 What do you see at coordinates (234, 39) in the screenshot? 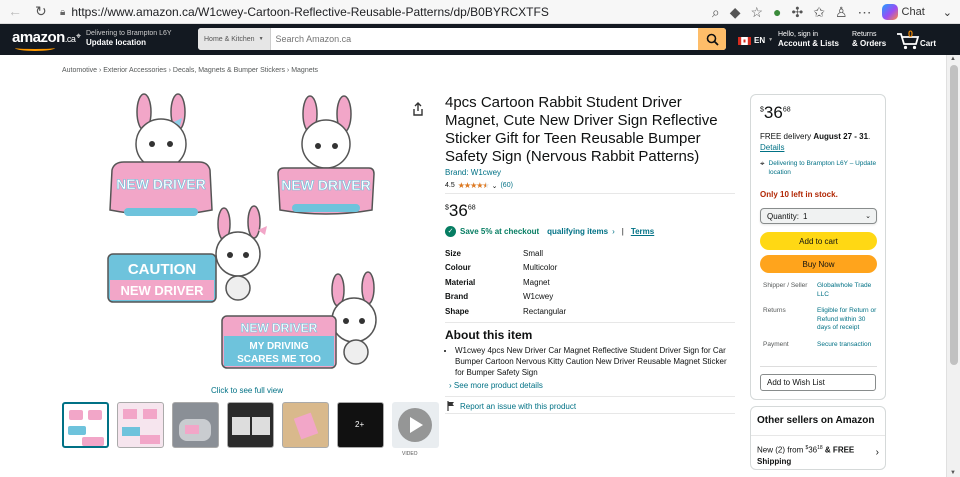
I see `search-department-select: Home & Kitchen ▼` at bounding box center [234, 39].